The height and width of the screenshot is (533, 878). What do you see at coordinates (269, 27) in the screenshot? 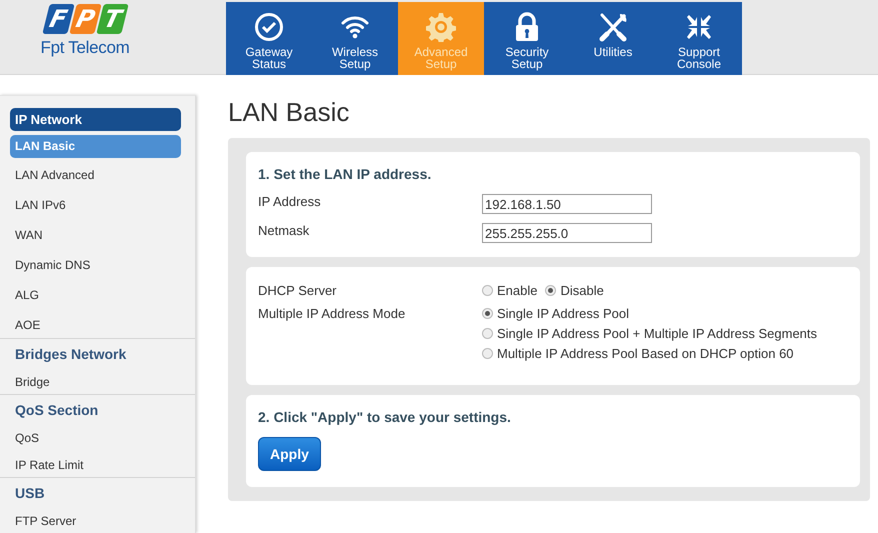
I see `check-circle-icon` at bounding box center [269, 27].